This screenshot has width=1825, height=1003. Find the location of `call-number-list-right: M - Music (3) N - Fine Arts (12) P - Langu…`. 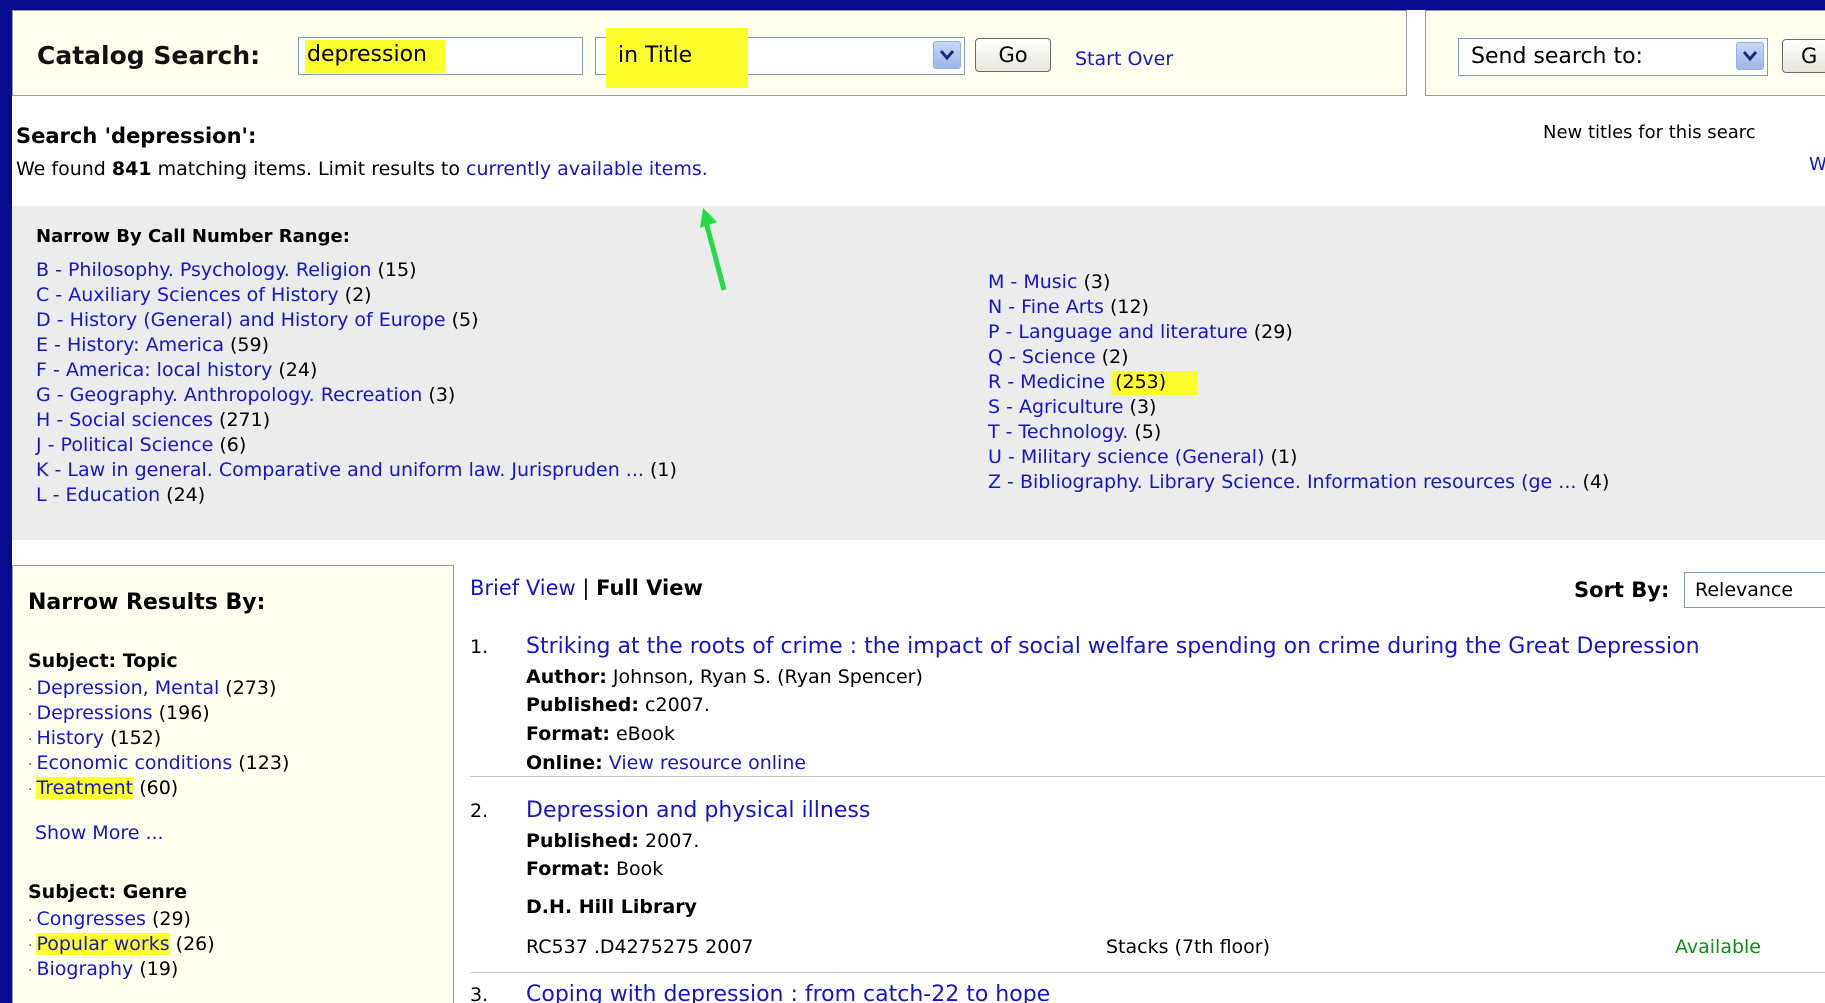

call-number-list-right: M - Music (3) N - Fine Arts (12) P - Langu… is located at coordinates (1298, 382).